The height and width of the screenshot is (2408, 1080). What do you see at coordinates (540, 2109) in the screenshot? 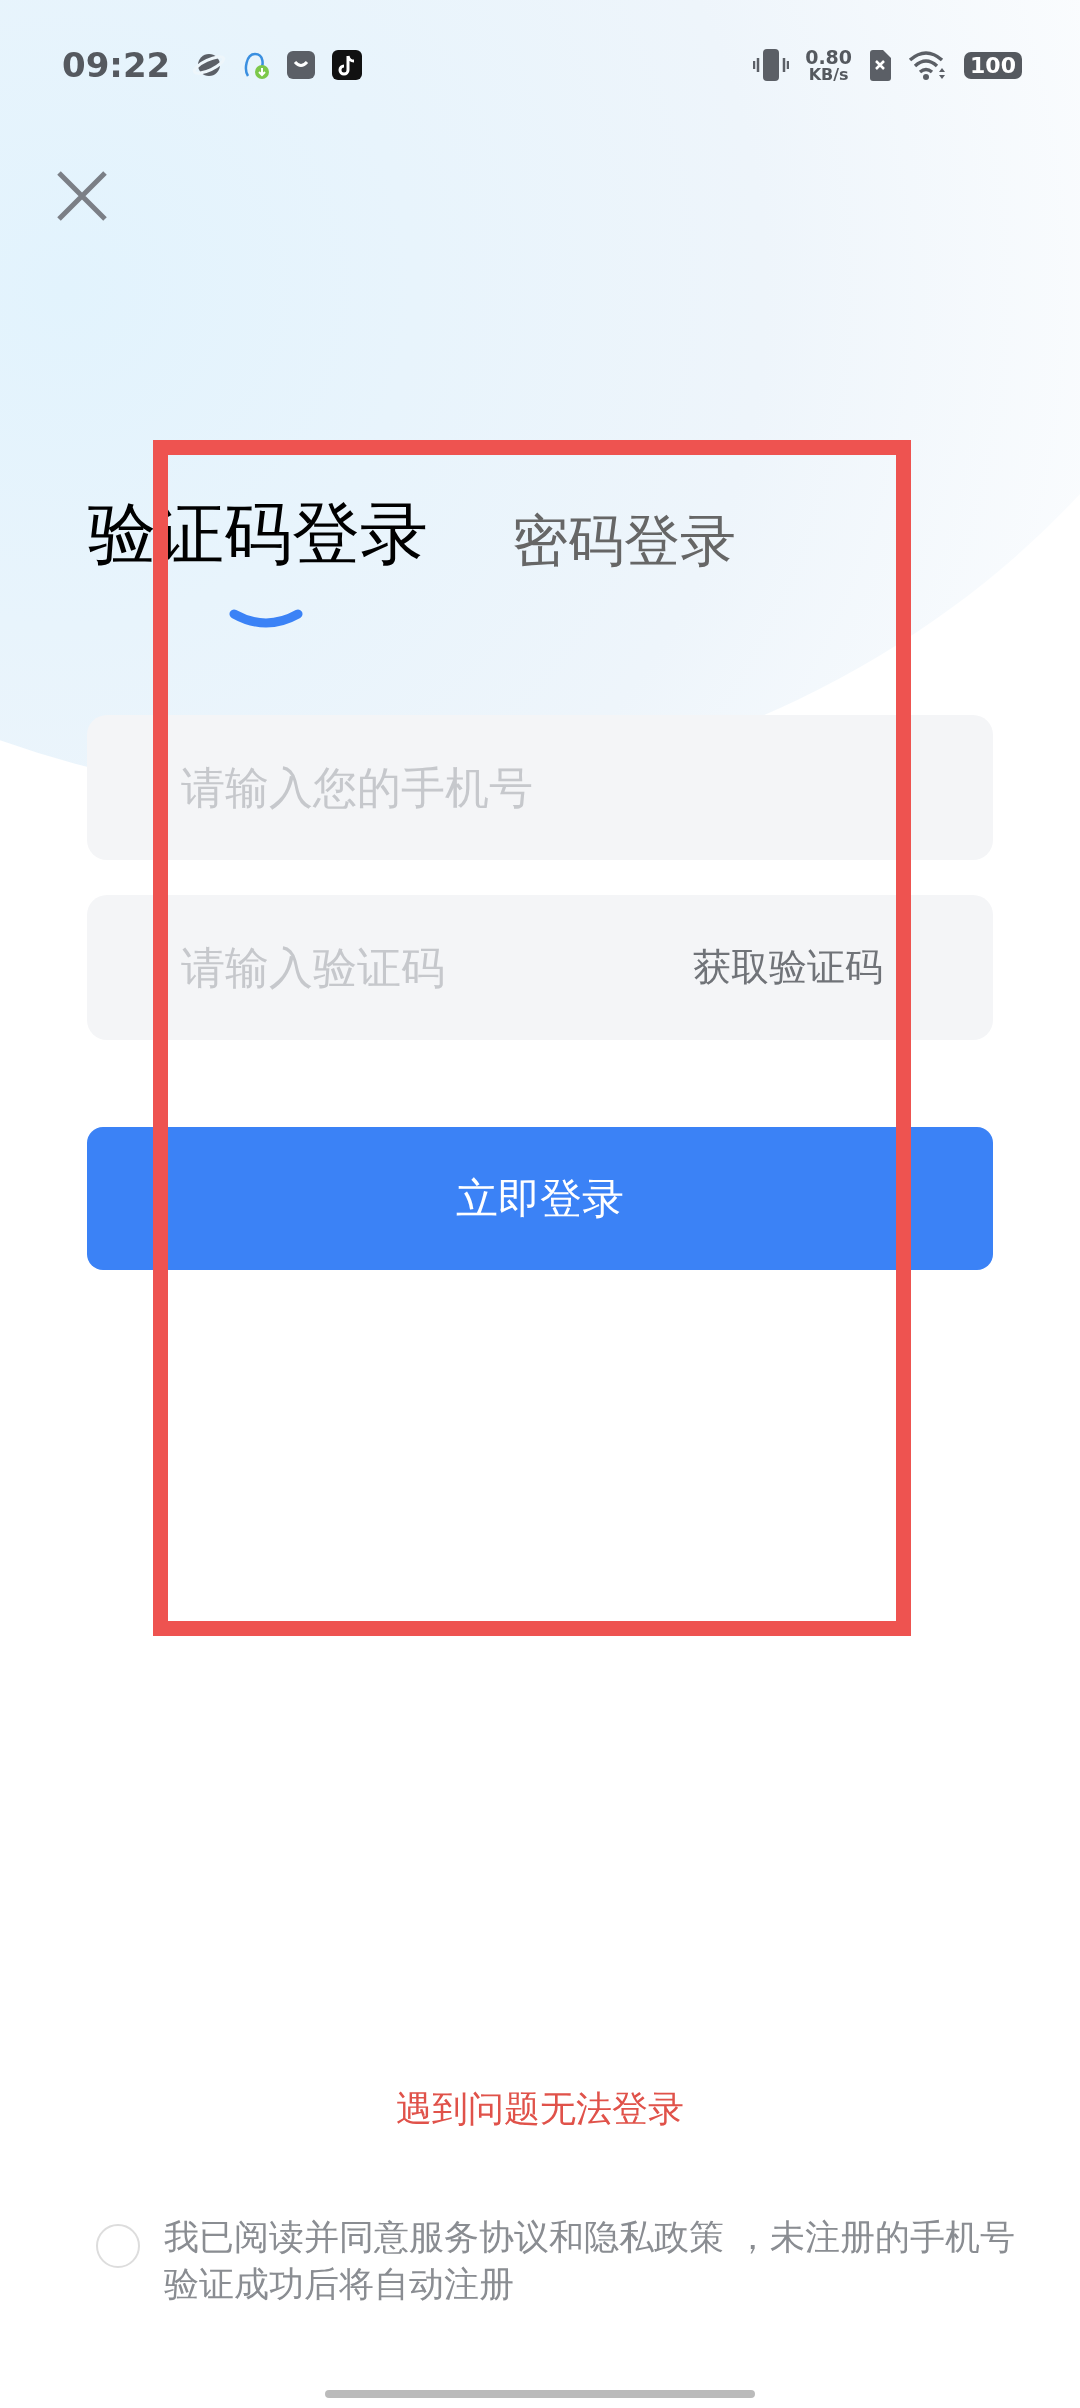
I see `help-link: 遇到问题无法登录` at bounding box center [540, 2109].